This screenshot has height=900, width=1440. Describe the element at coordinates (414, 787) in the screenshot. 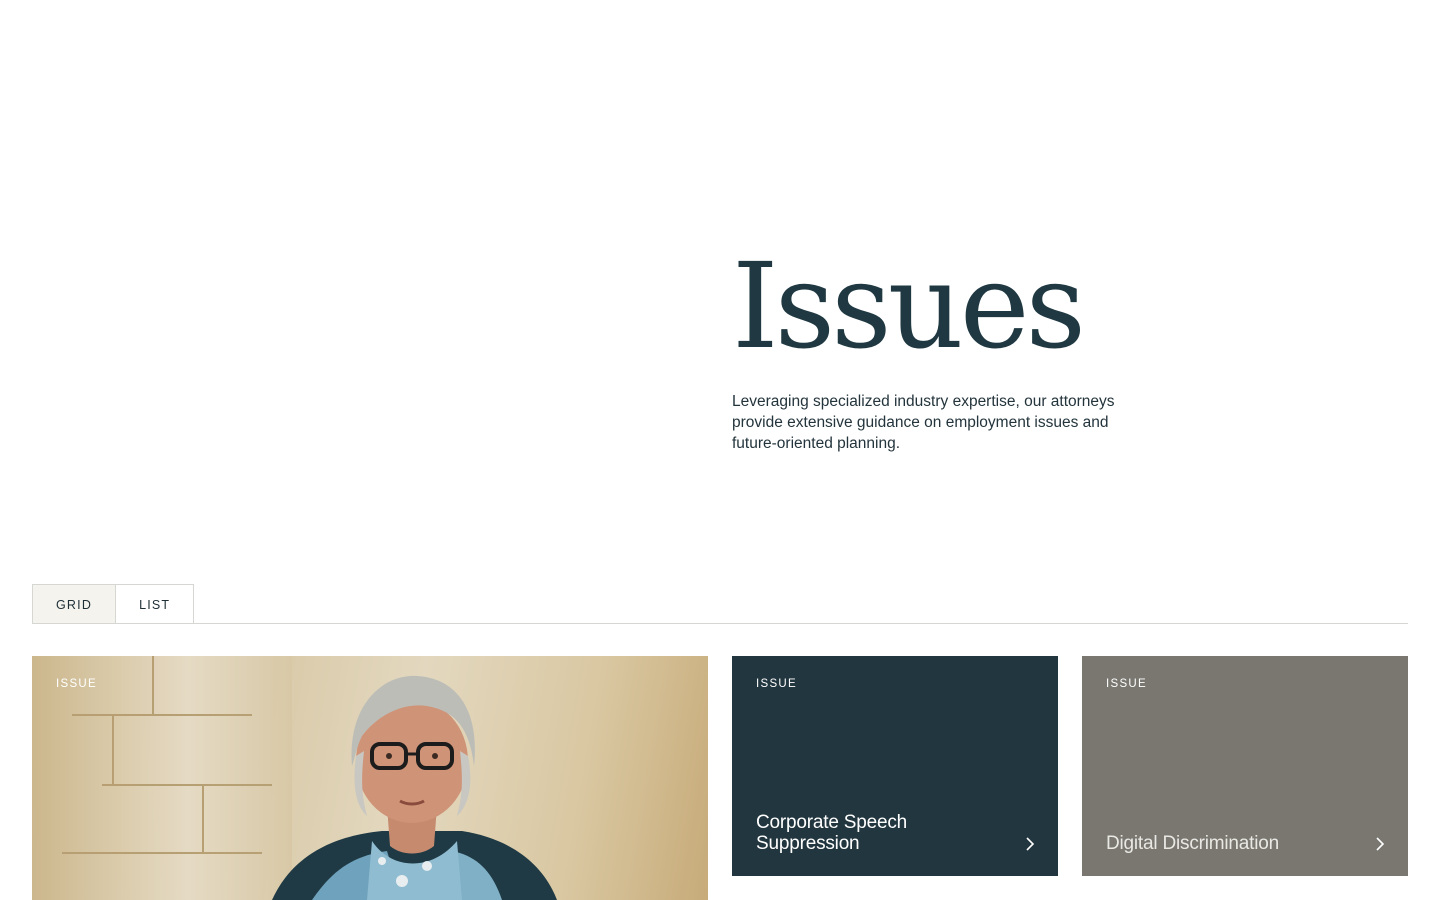

I see `woman-portrait-image` at that location.